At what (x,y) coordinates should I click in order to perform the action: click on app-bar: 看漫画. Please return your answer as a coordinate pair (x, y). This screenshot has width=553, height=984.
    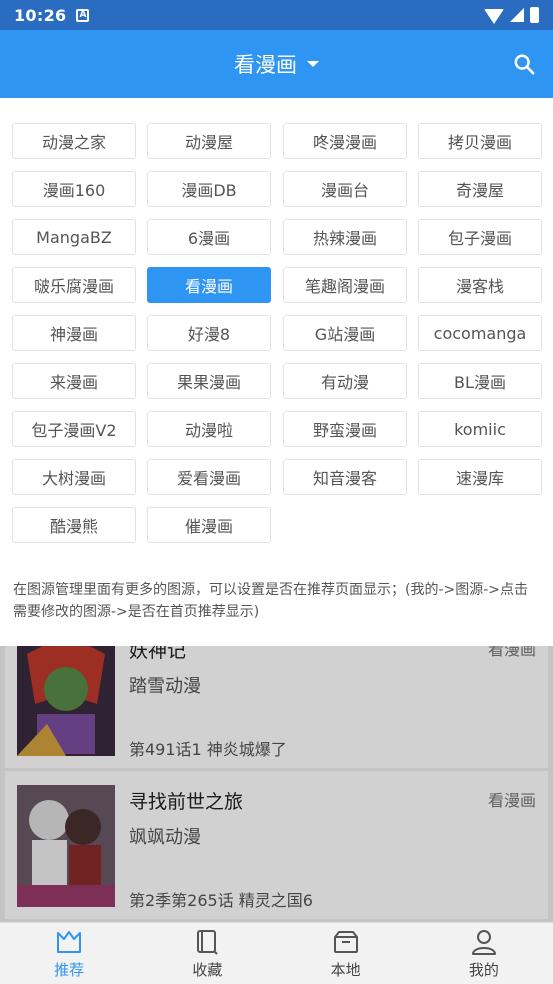
    Looking at the image, I should click on (276, 64).